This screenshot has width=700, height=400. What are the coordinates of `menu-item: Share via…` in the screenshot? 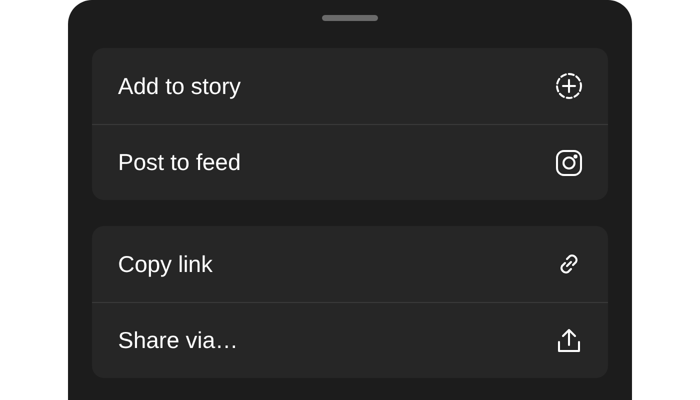 It's located at (350, 340).